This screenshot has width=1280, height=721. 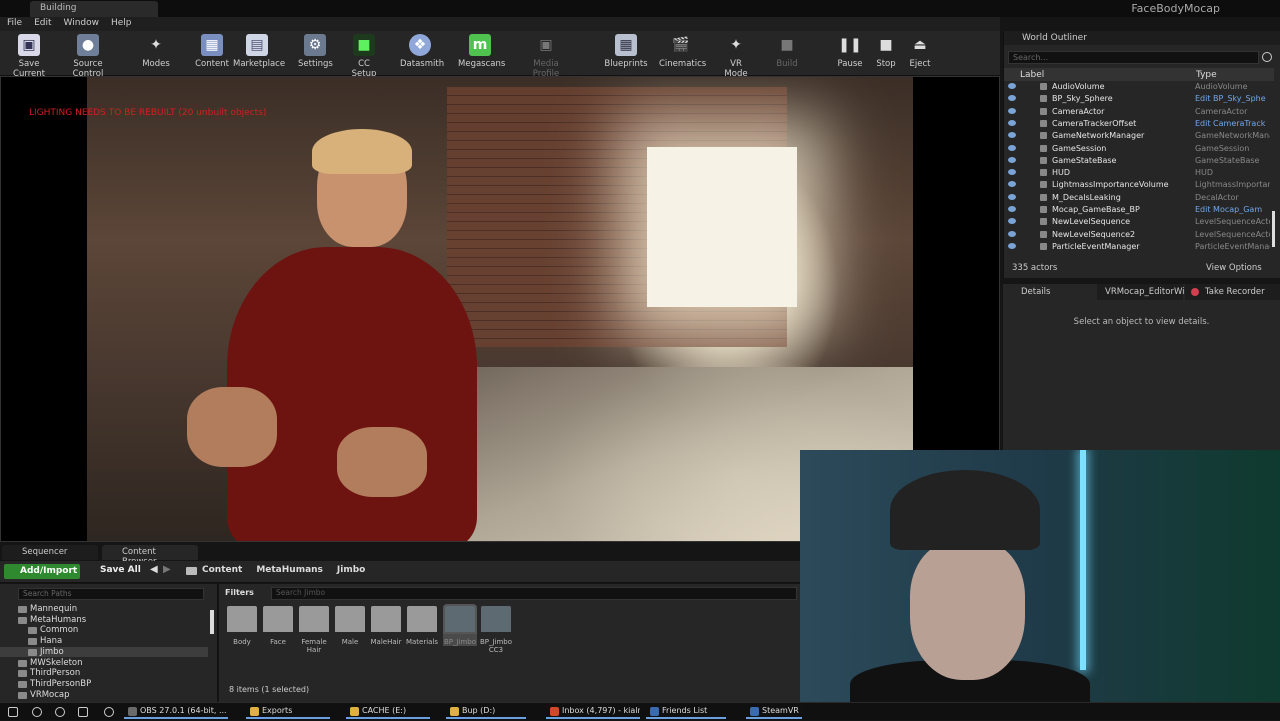 What do you see at coordinates (1232, 209) in the screenshot?
I see `actor-type: Edit Mocap_Gam` at bounding box center [1232, 209].